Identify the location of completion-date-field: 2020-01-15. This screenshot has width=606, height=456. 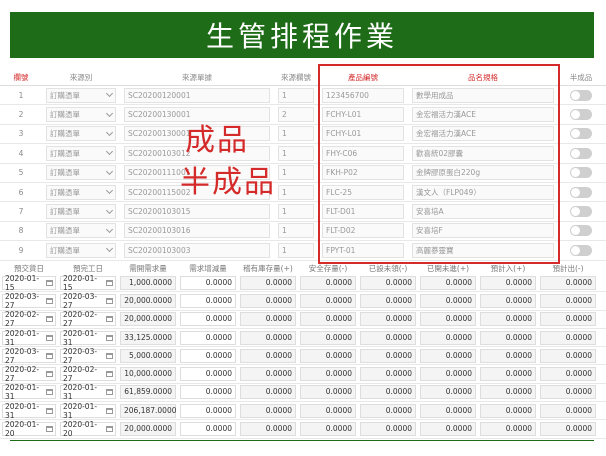
(88, 283).